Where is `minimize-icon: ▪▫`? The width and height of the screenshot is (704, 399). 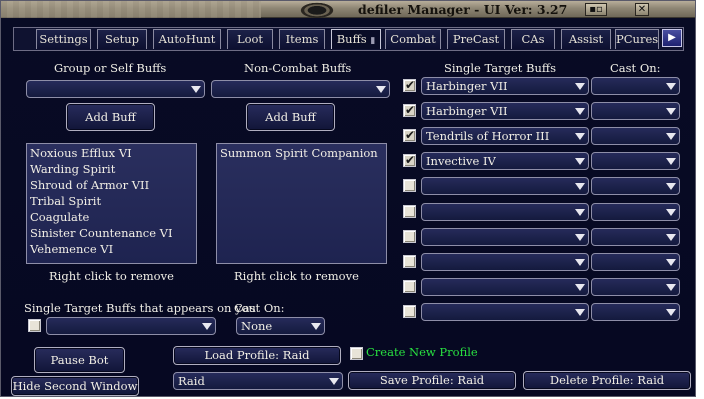
minimize-icon: ▪▫ is located at coordinates (596, 9).